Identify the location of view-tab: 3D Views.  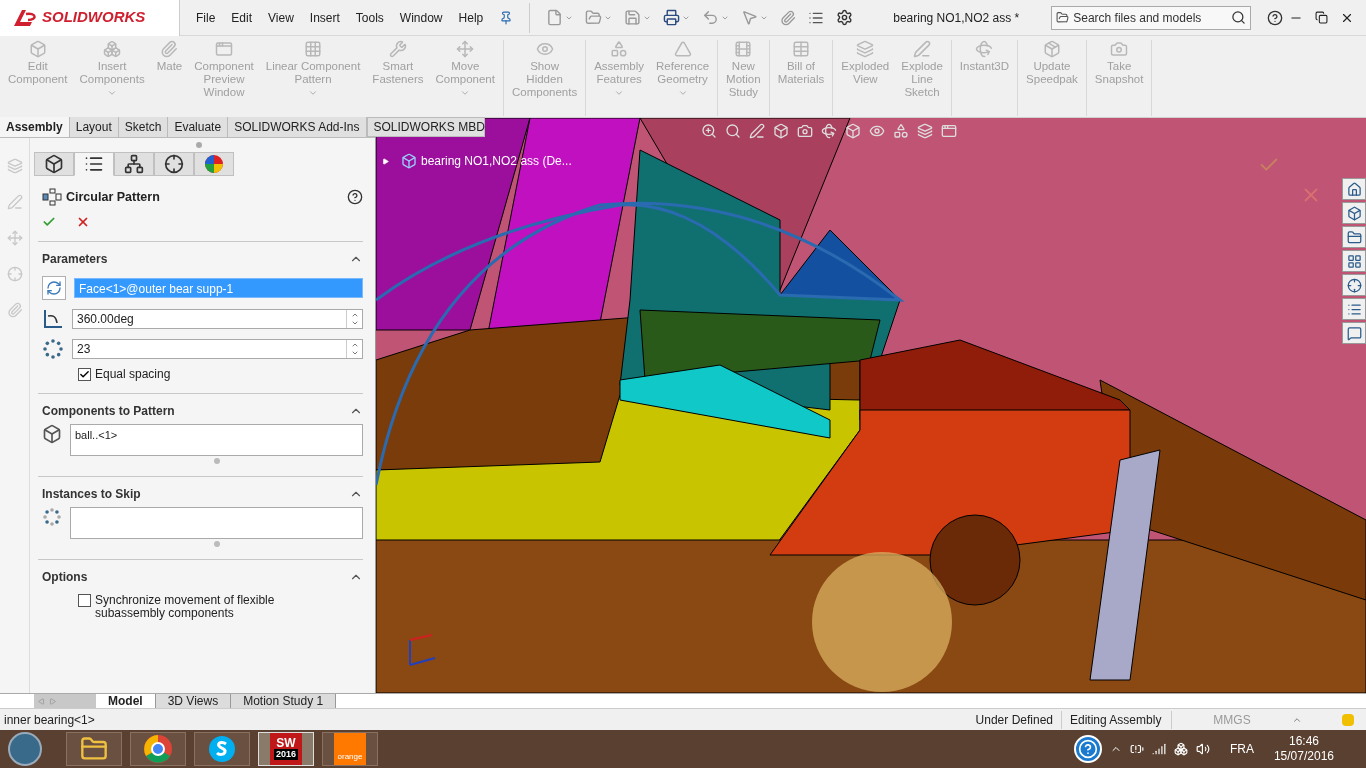
(193, 701).